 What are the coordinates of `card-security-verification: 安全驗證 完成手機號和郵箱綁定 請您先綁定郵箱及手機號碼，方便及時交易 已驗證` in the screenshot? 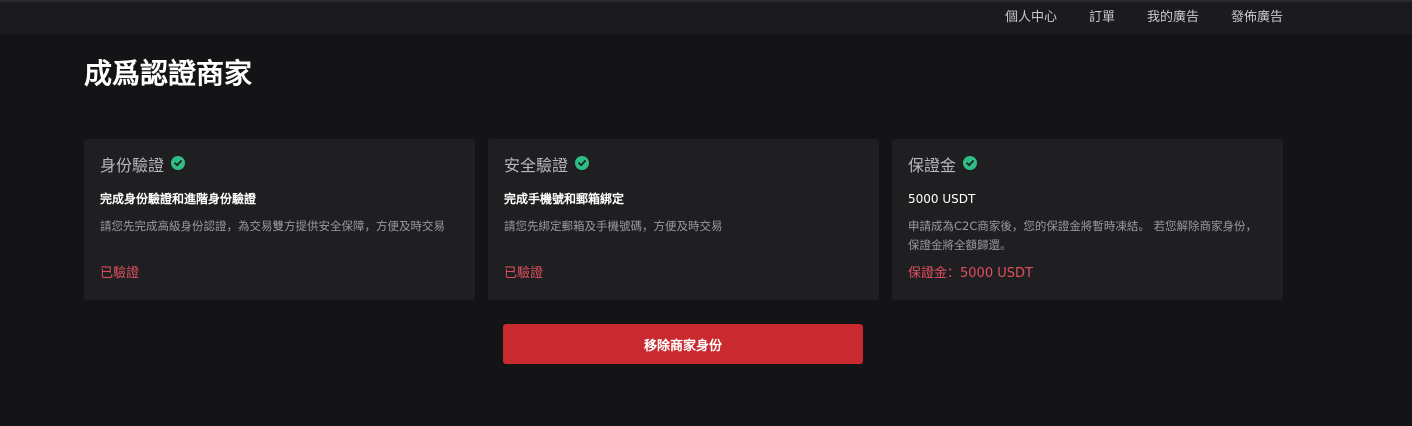 It's located at (683, 219).